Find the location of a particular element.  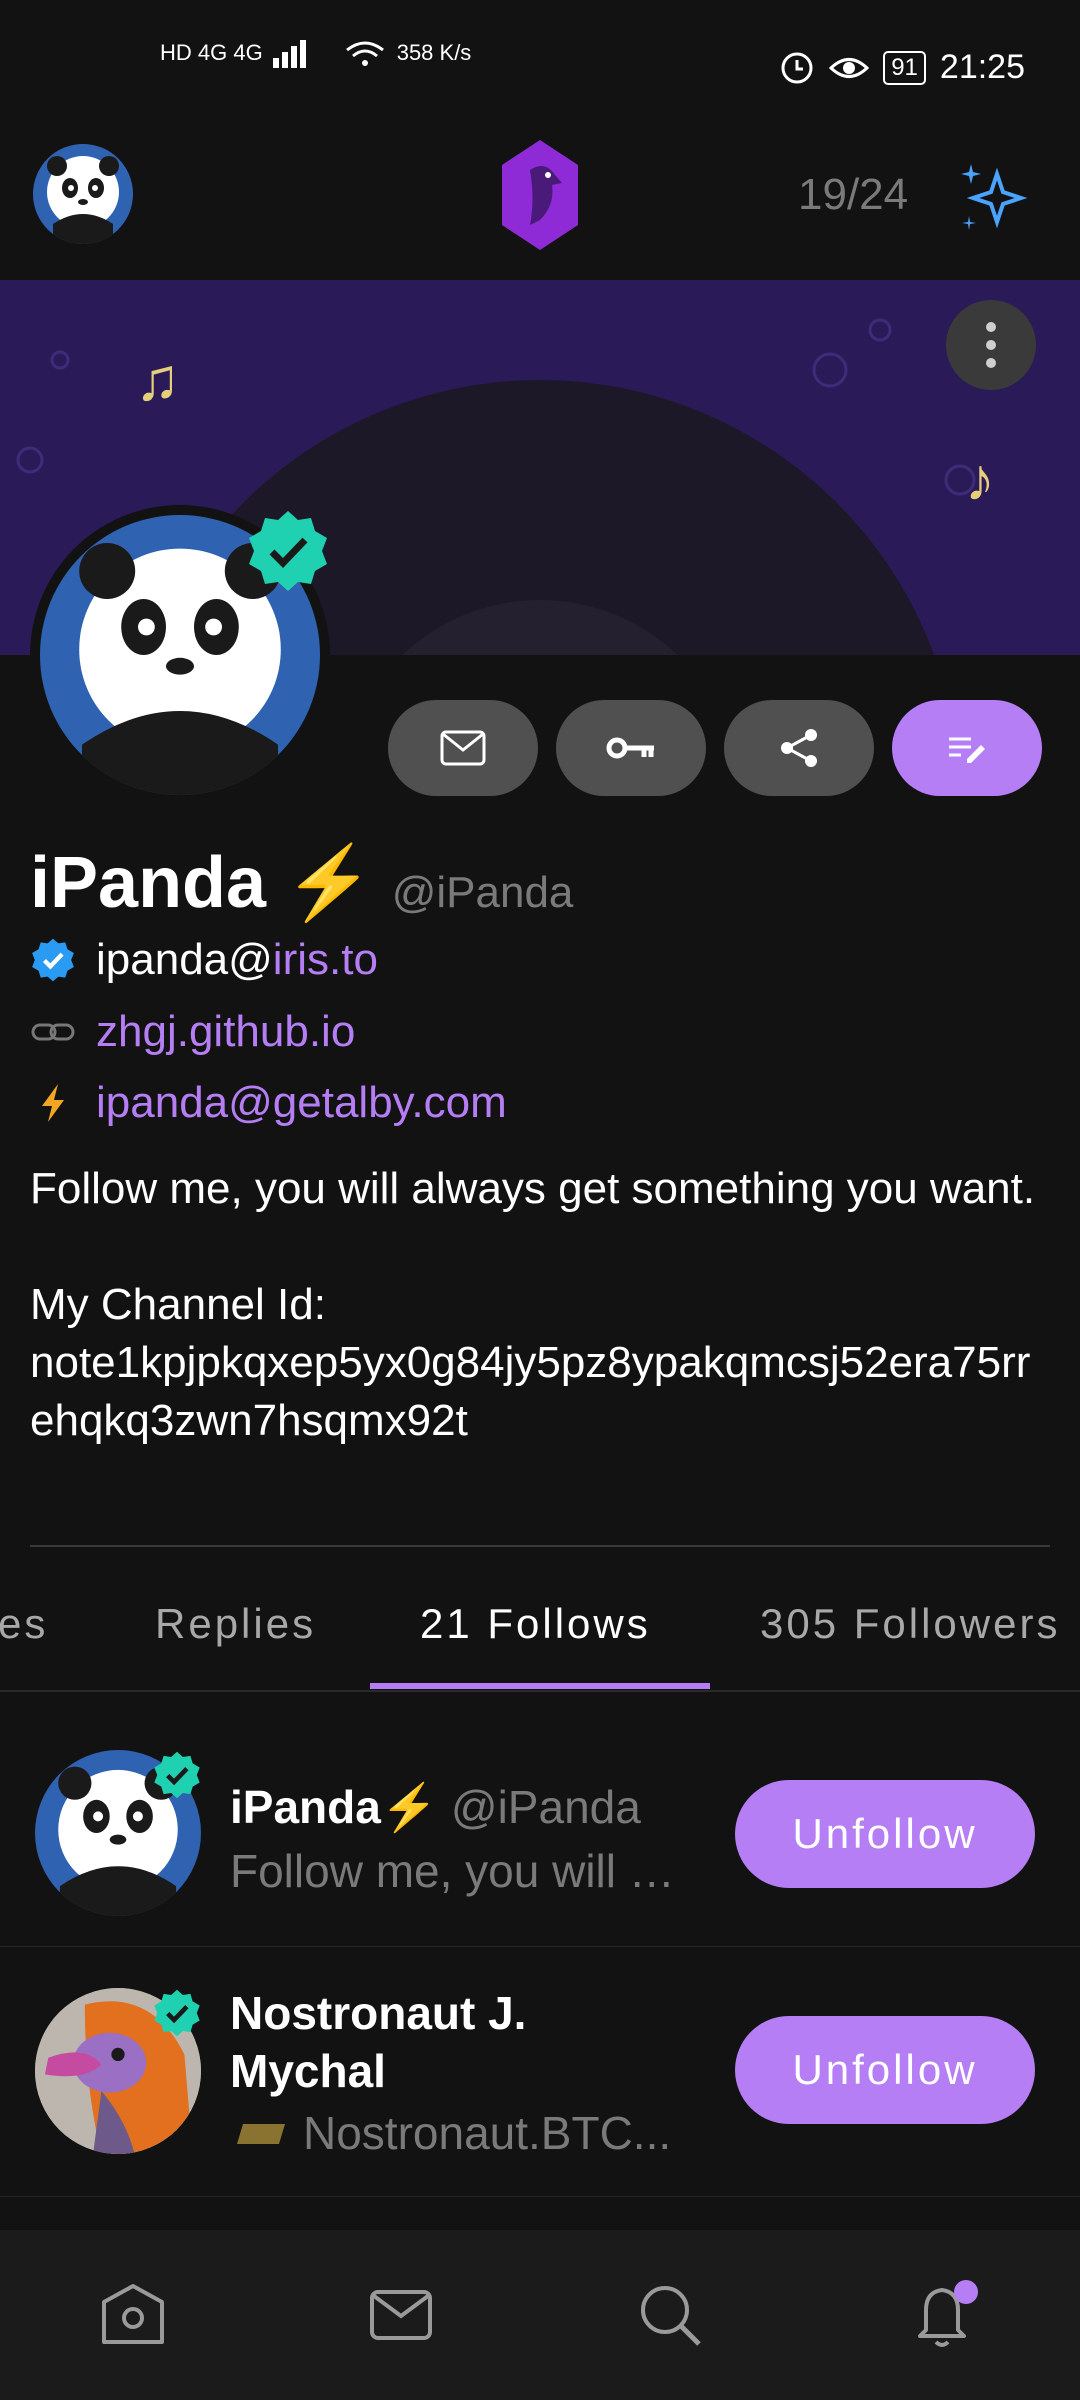

nip05-row: ipanda@iris.to is located at coordinates (204, 960).